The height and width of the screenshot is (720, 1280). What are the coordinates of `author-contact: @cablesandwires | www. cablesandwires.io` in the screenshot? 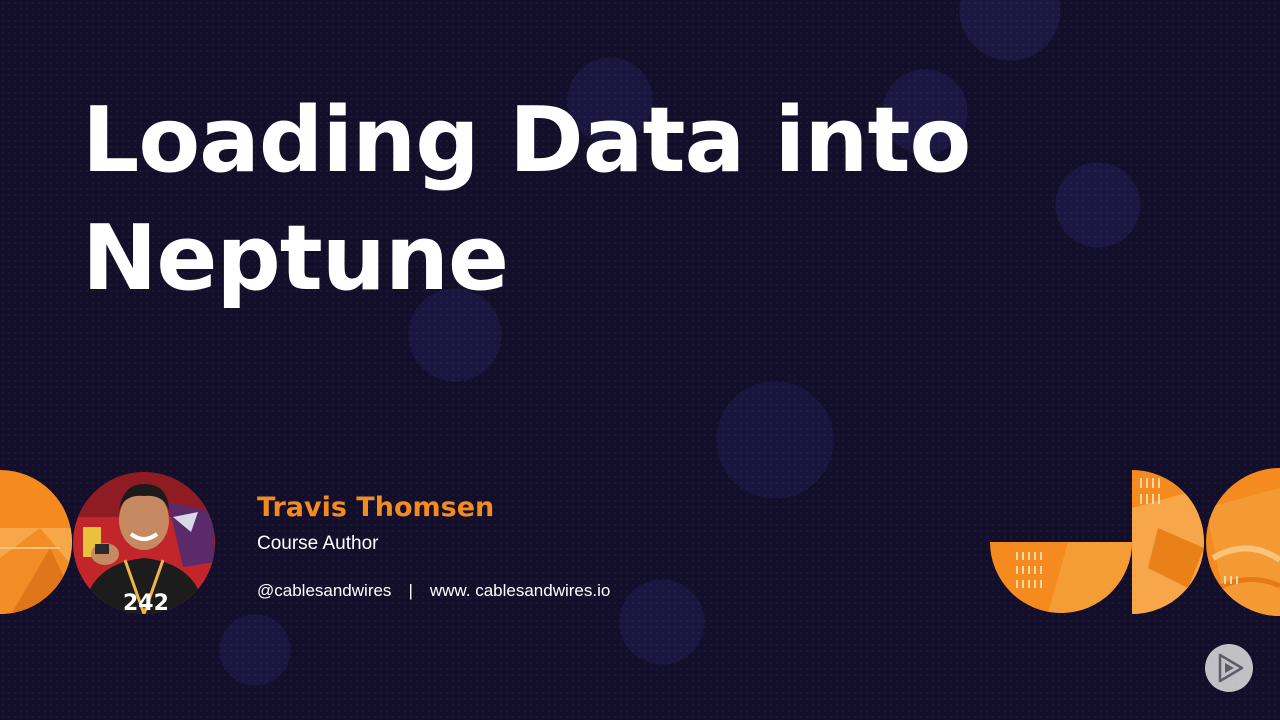 It's located at (433, 591).